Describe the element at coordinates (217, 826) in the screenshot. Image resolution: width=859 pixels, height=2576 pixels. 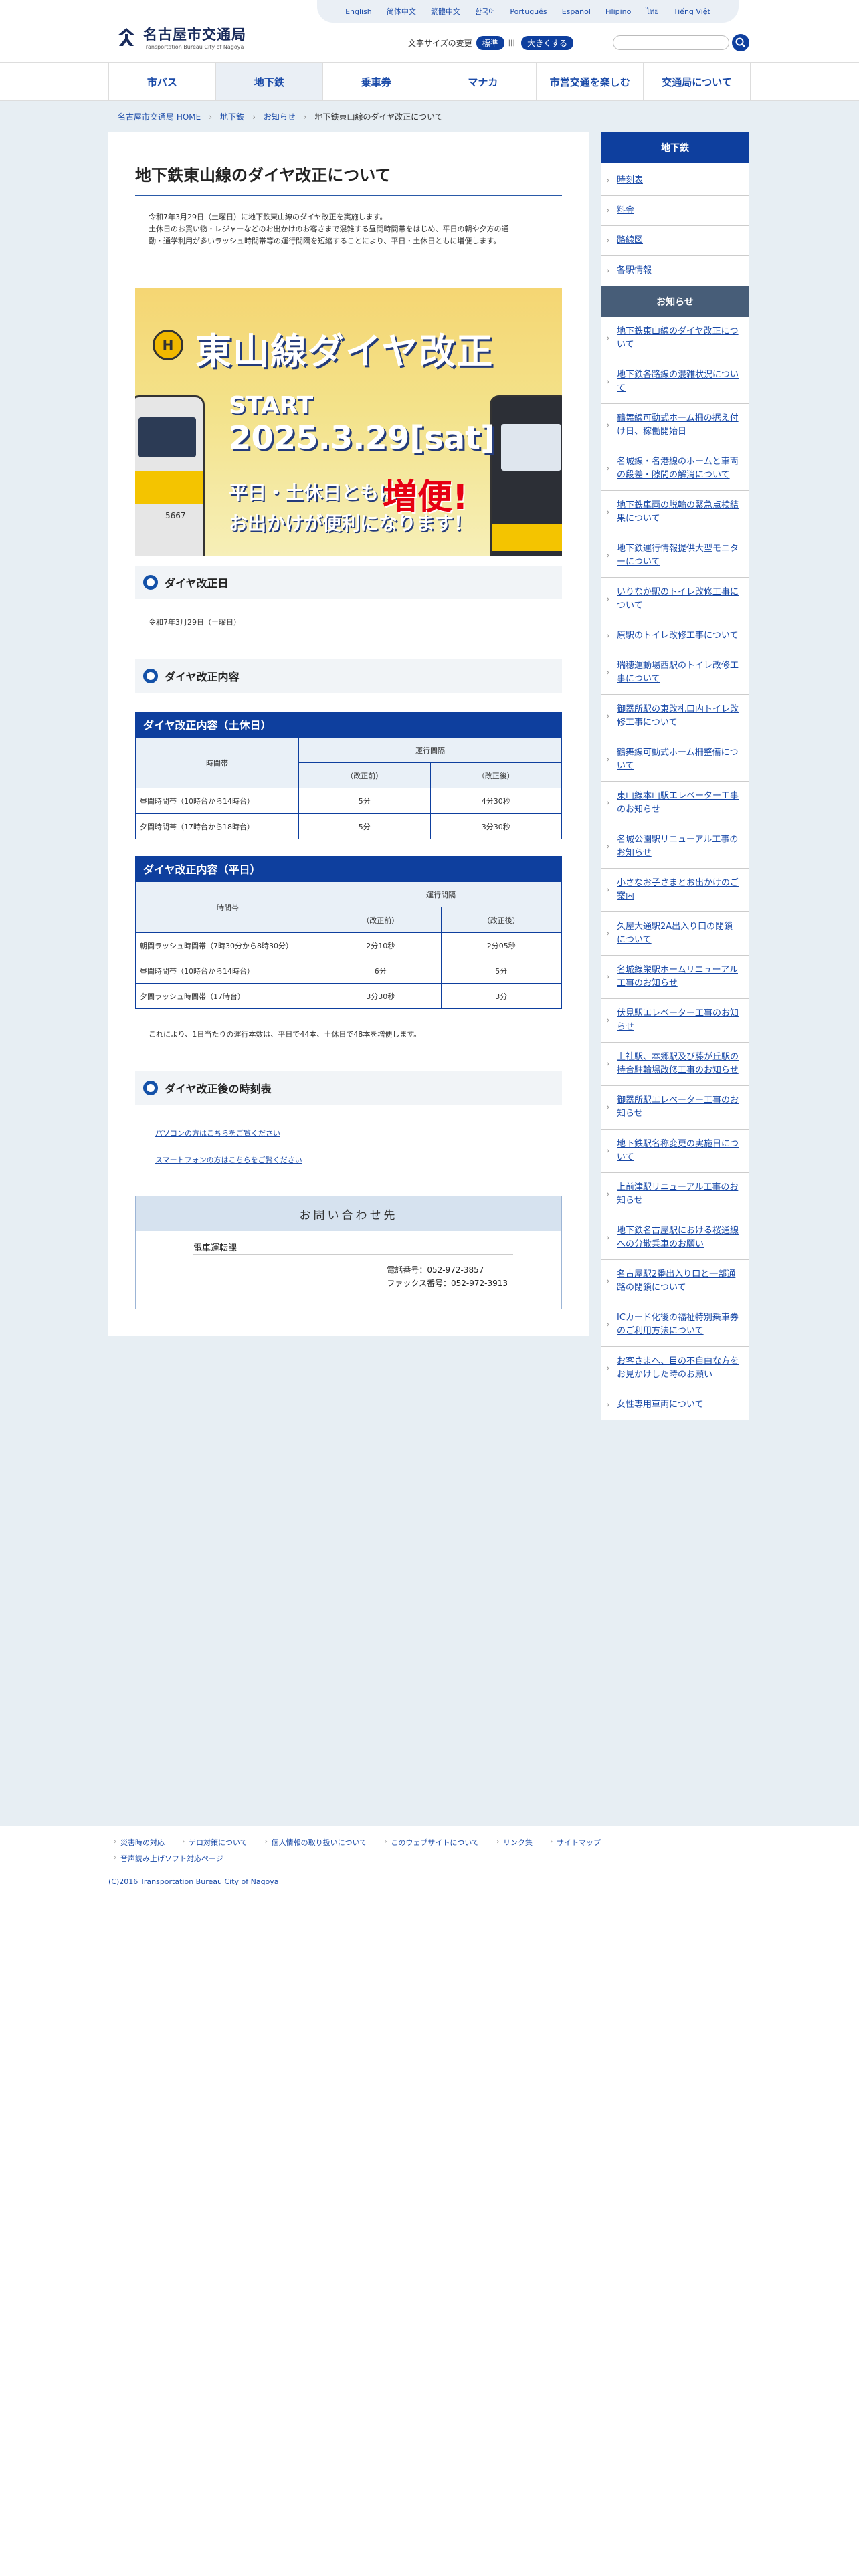
I see `table-cell: 夕間時間帯（17時台から18時台）` at that location.